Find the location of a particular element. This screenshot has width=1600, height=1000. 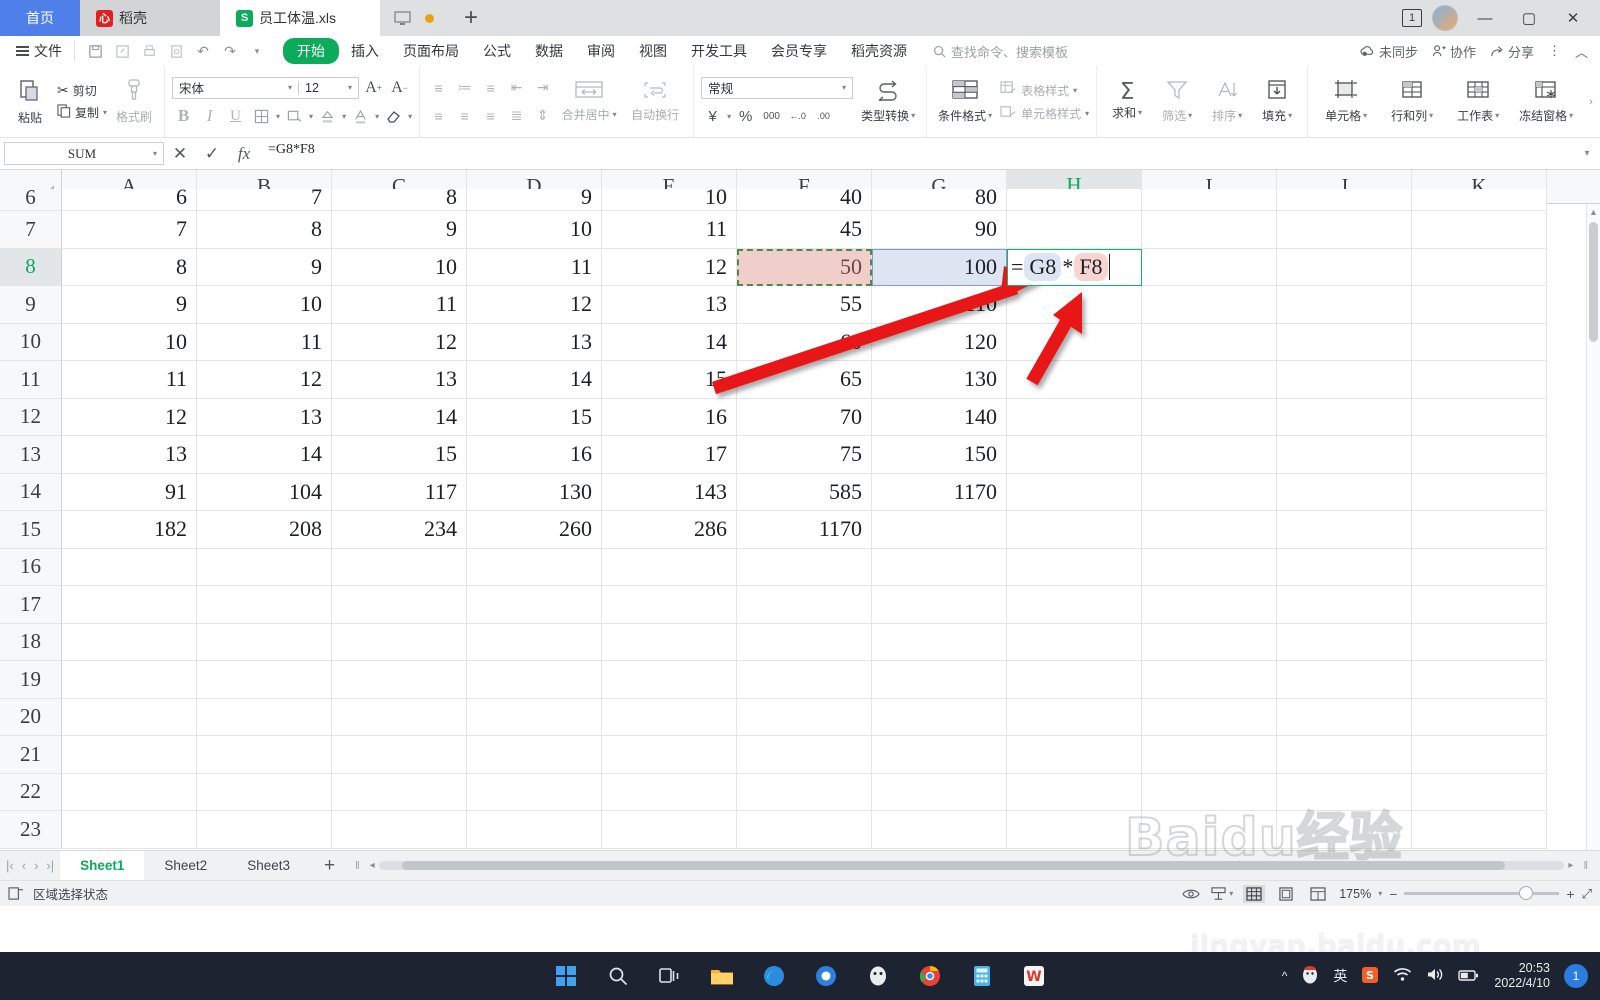

taskbar-clock: 20:53 2022/4/10 is located at coordinates (1522, 976).